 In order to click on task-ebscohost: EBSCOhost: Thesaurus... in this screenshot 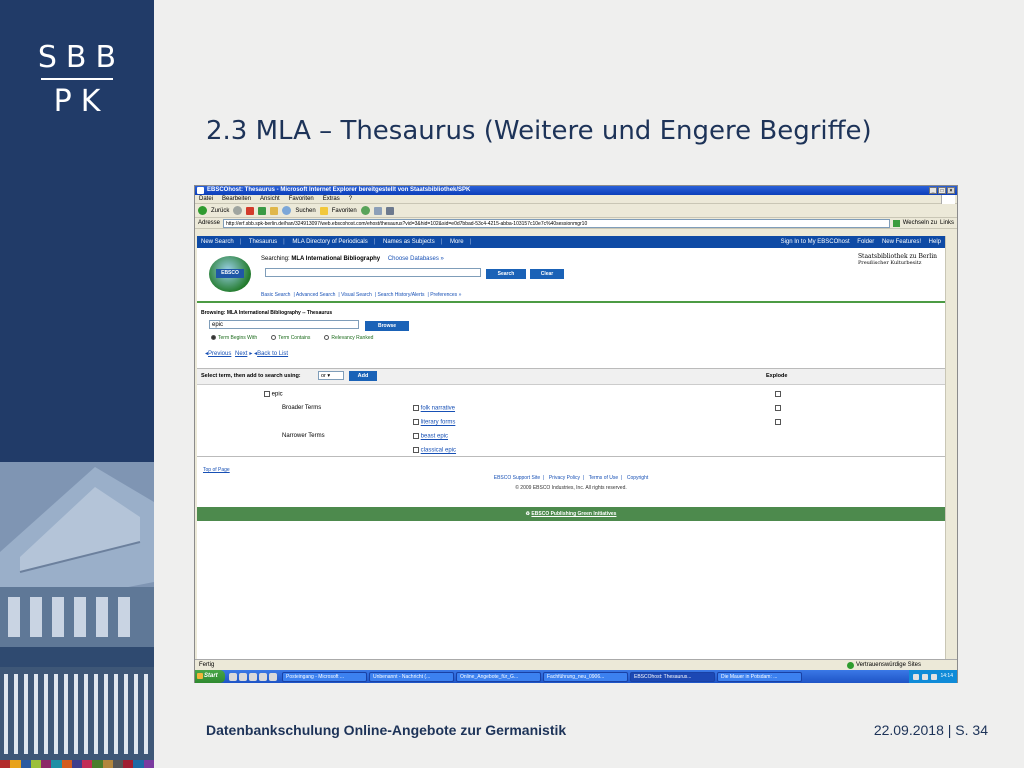, I will do `click(672, 676)`.